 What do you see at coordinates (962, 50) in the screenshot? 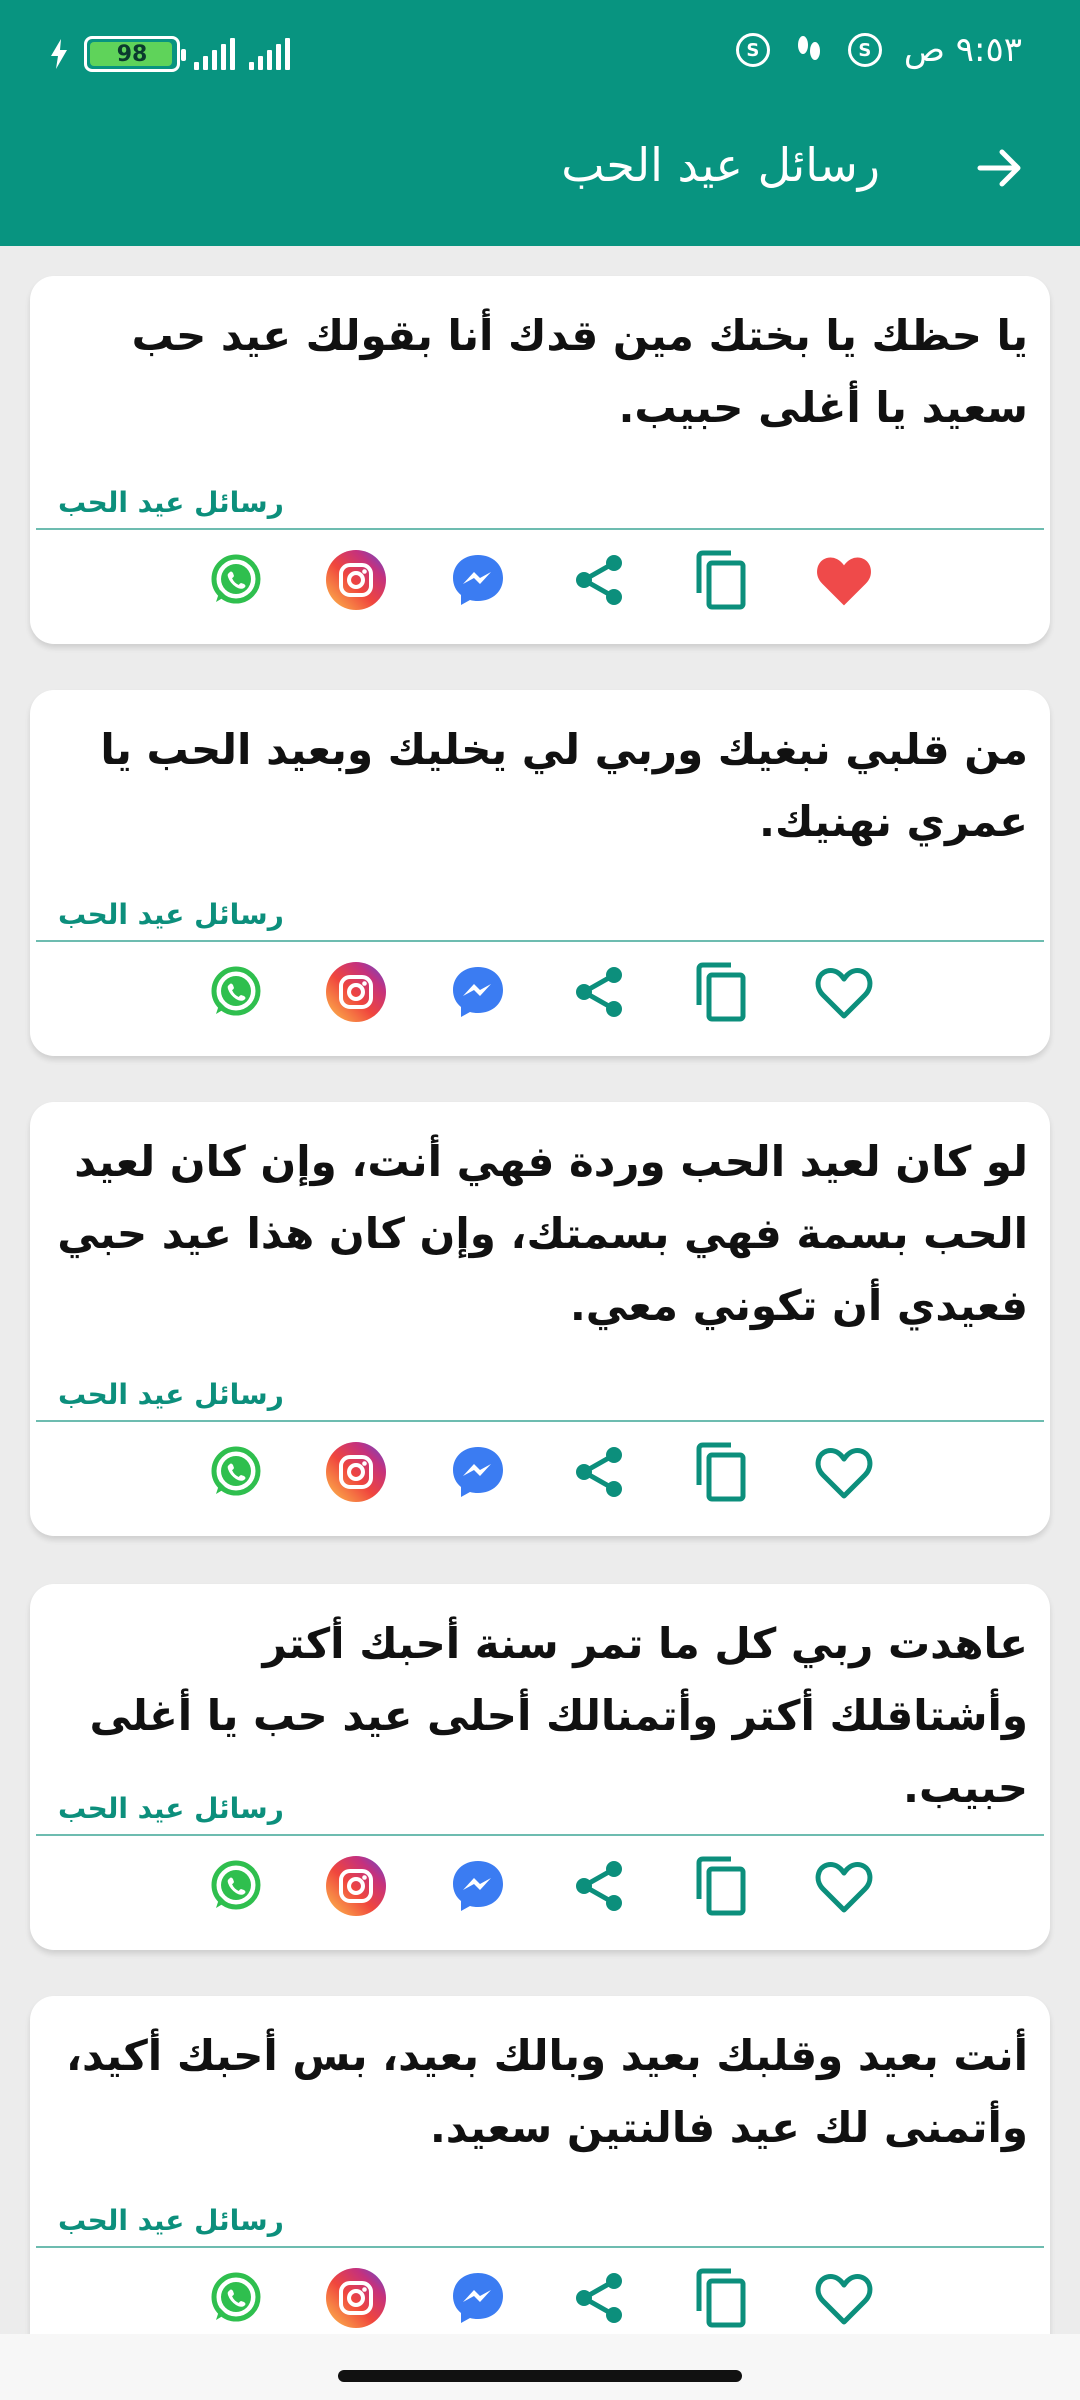
I see `status-time: ٩:٥٣ ص` at bounding box center [962, 50].